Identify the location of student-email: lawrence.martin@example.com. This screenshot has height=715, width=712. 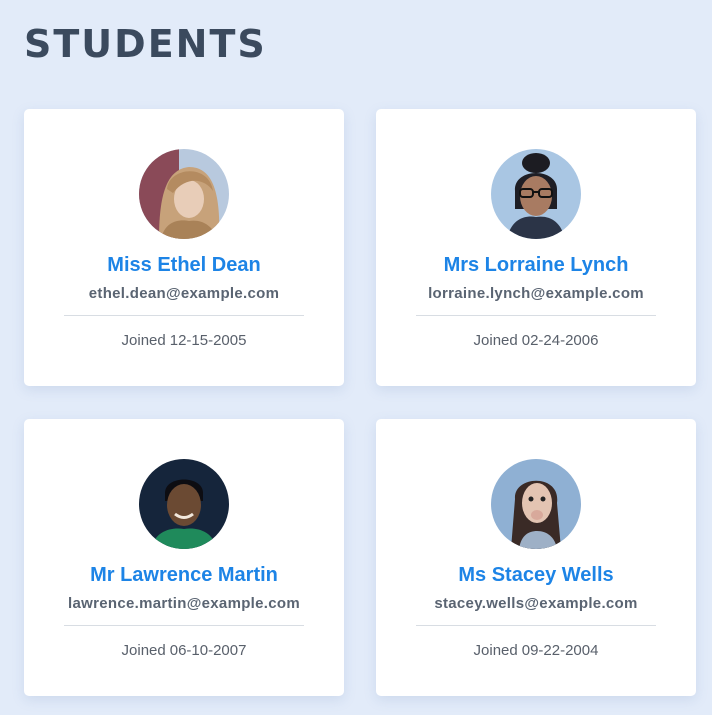
(184, 603).